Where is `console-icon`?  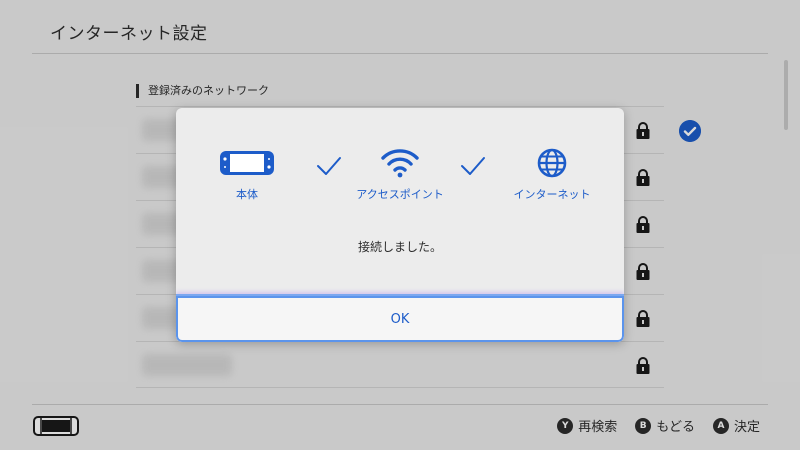
console-icon is located at coordinates (247, 163).